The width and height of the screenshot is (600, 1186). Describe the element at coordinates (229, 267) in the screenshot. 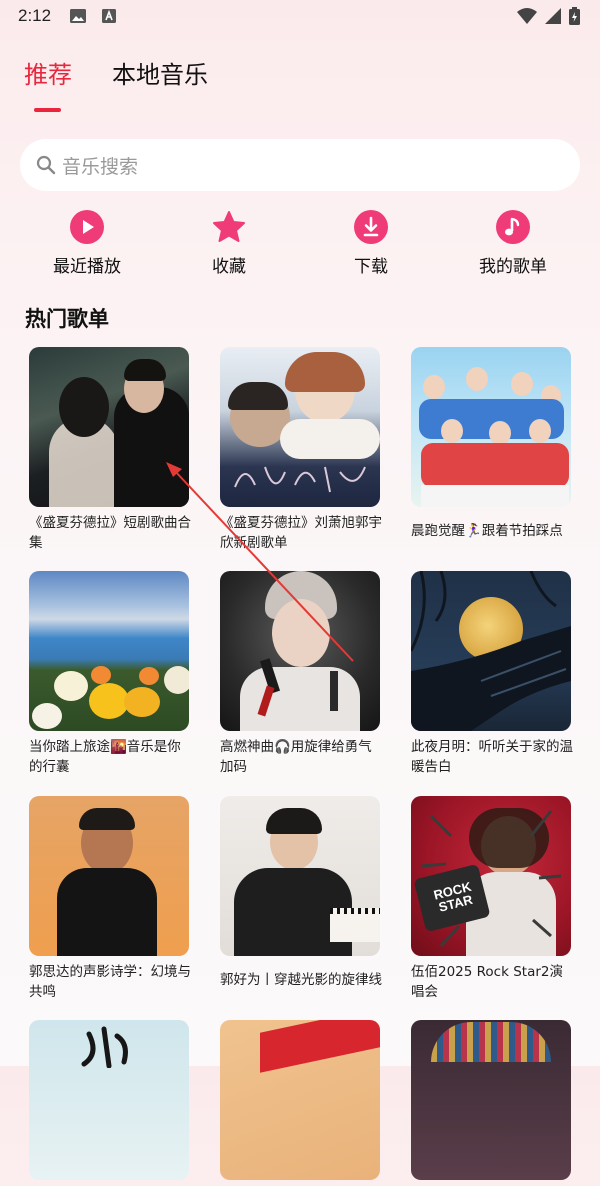

I see `favorites-label: 收藏` at that location.